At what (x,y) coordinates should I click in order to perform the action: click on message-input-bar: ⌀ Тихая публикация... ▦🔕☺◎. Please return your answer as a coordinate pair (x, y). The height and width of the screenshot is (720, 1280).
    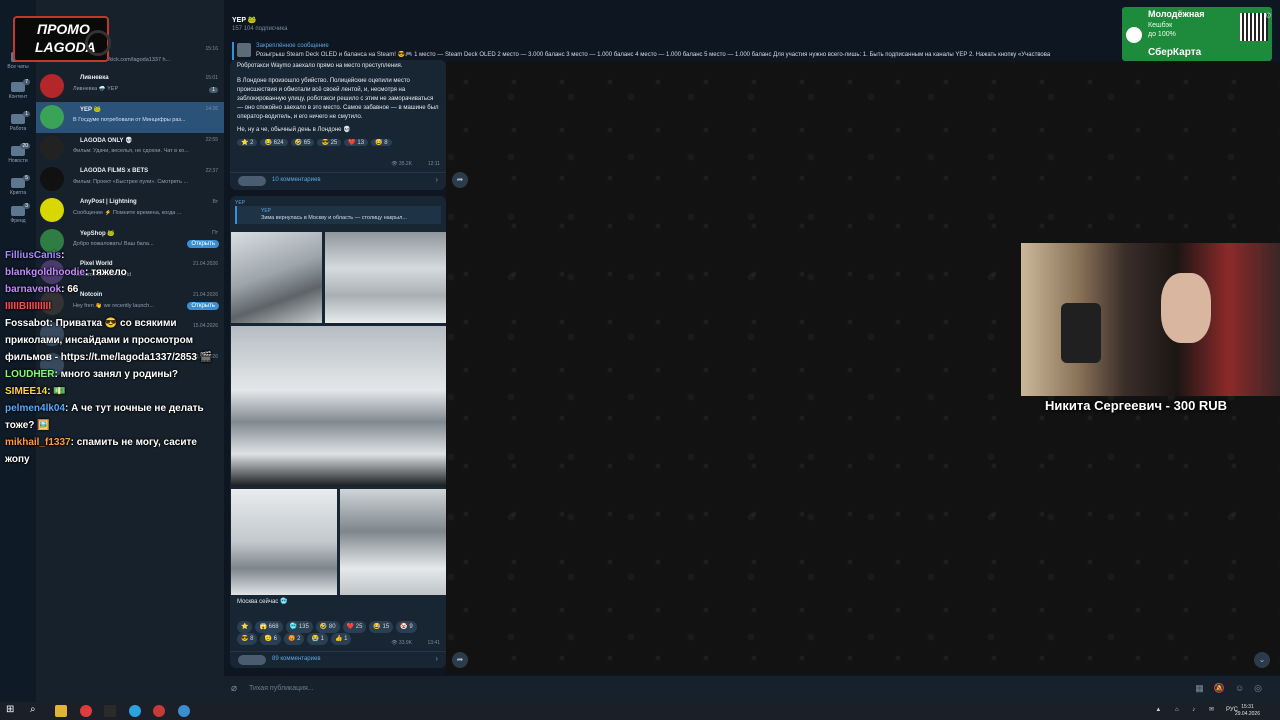
    Looking at the image, I should click on (752, 689).